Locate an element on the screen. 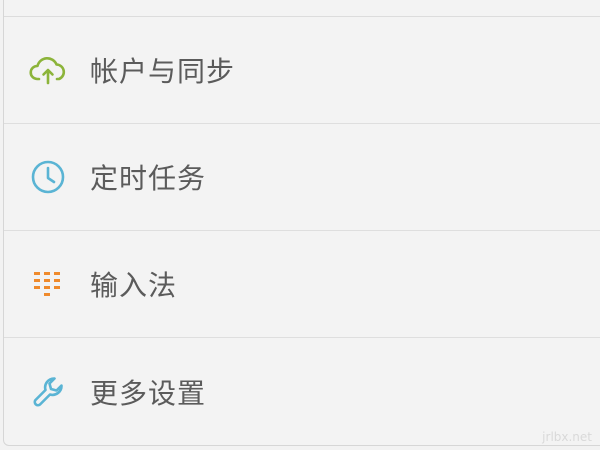 The height and width of the screenshot is (450, 600). watermark-text: jrlbx.net is located at coordinates (567, 437).